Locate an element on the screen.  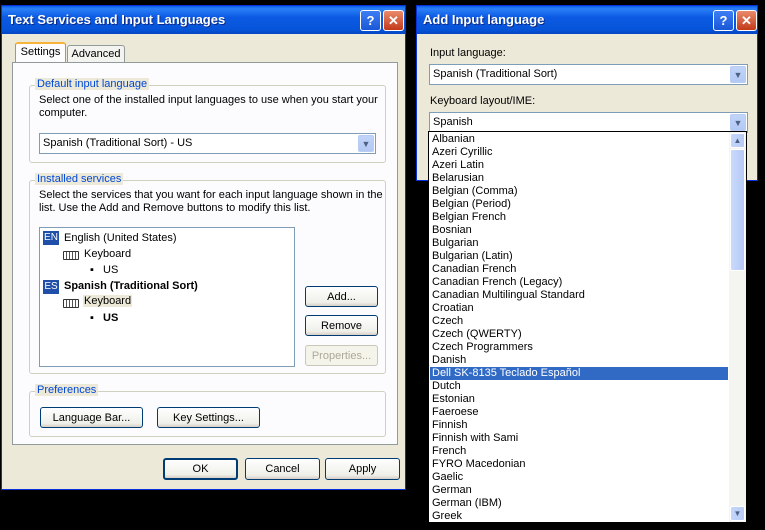
en-language-icon: EN is located at coordinates (51, 238).